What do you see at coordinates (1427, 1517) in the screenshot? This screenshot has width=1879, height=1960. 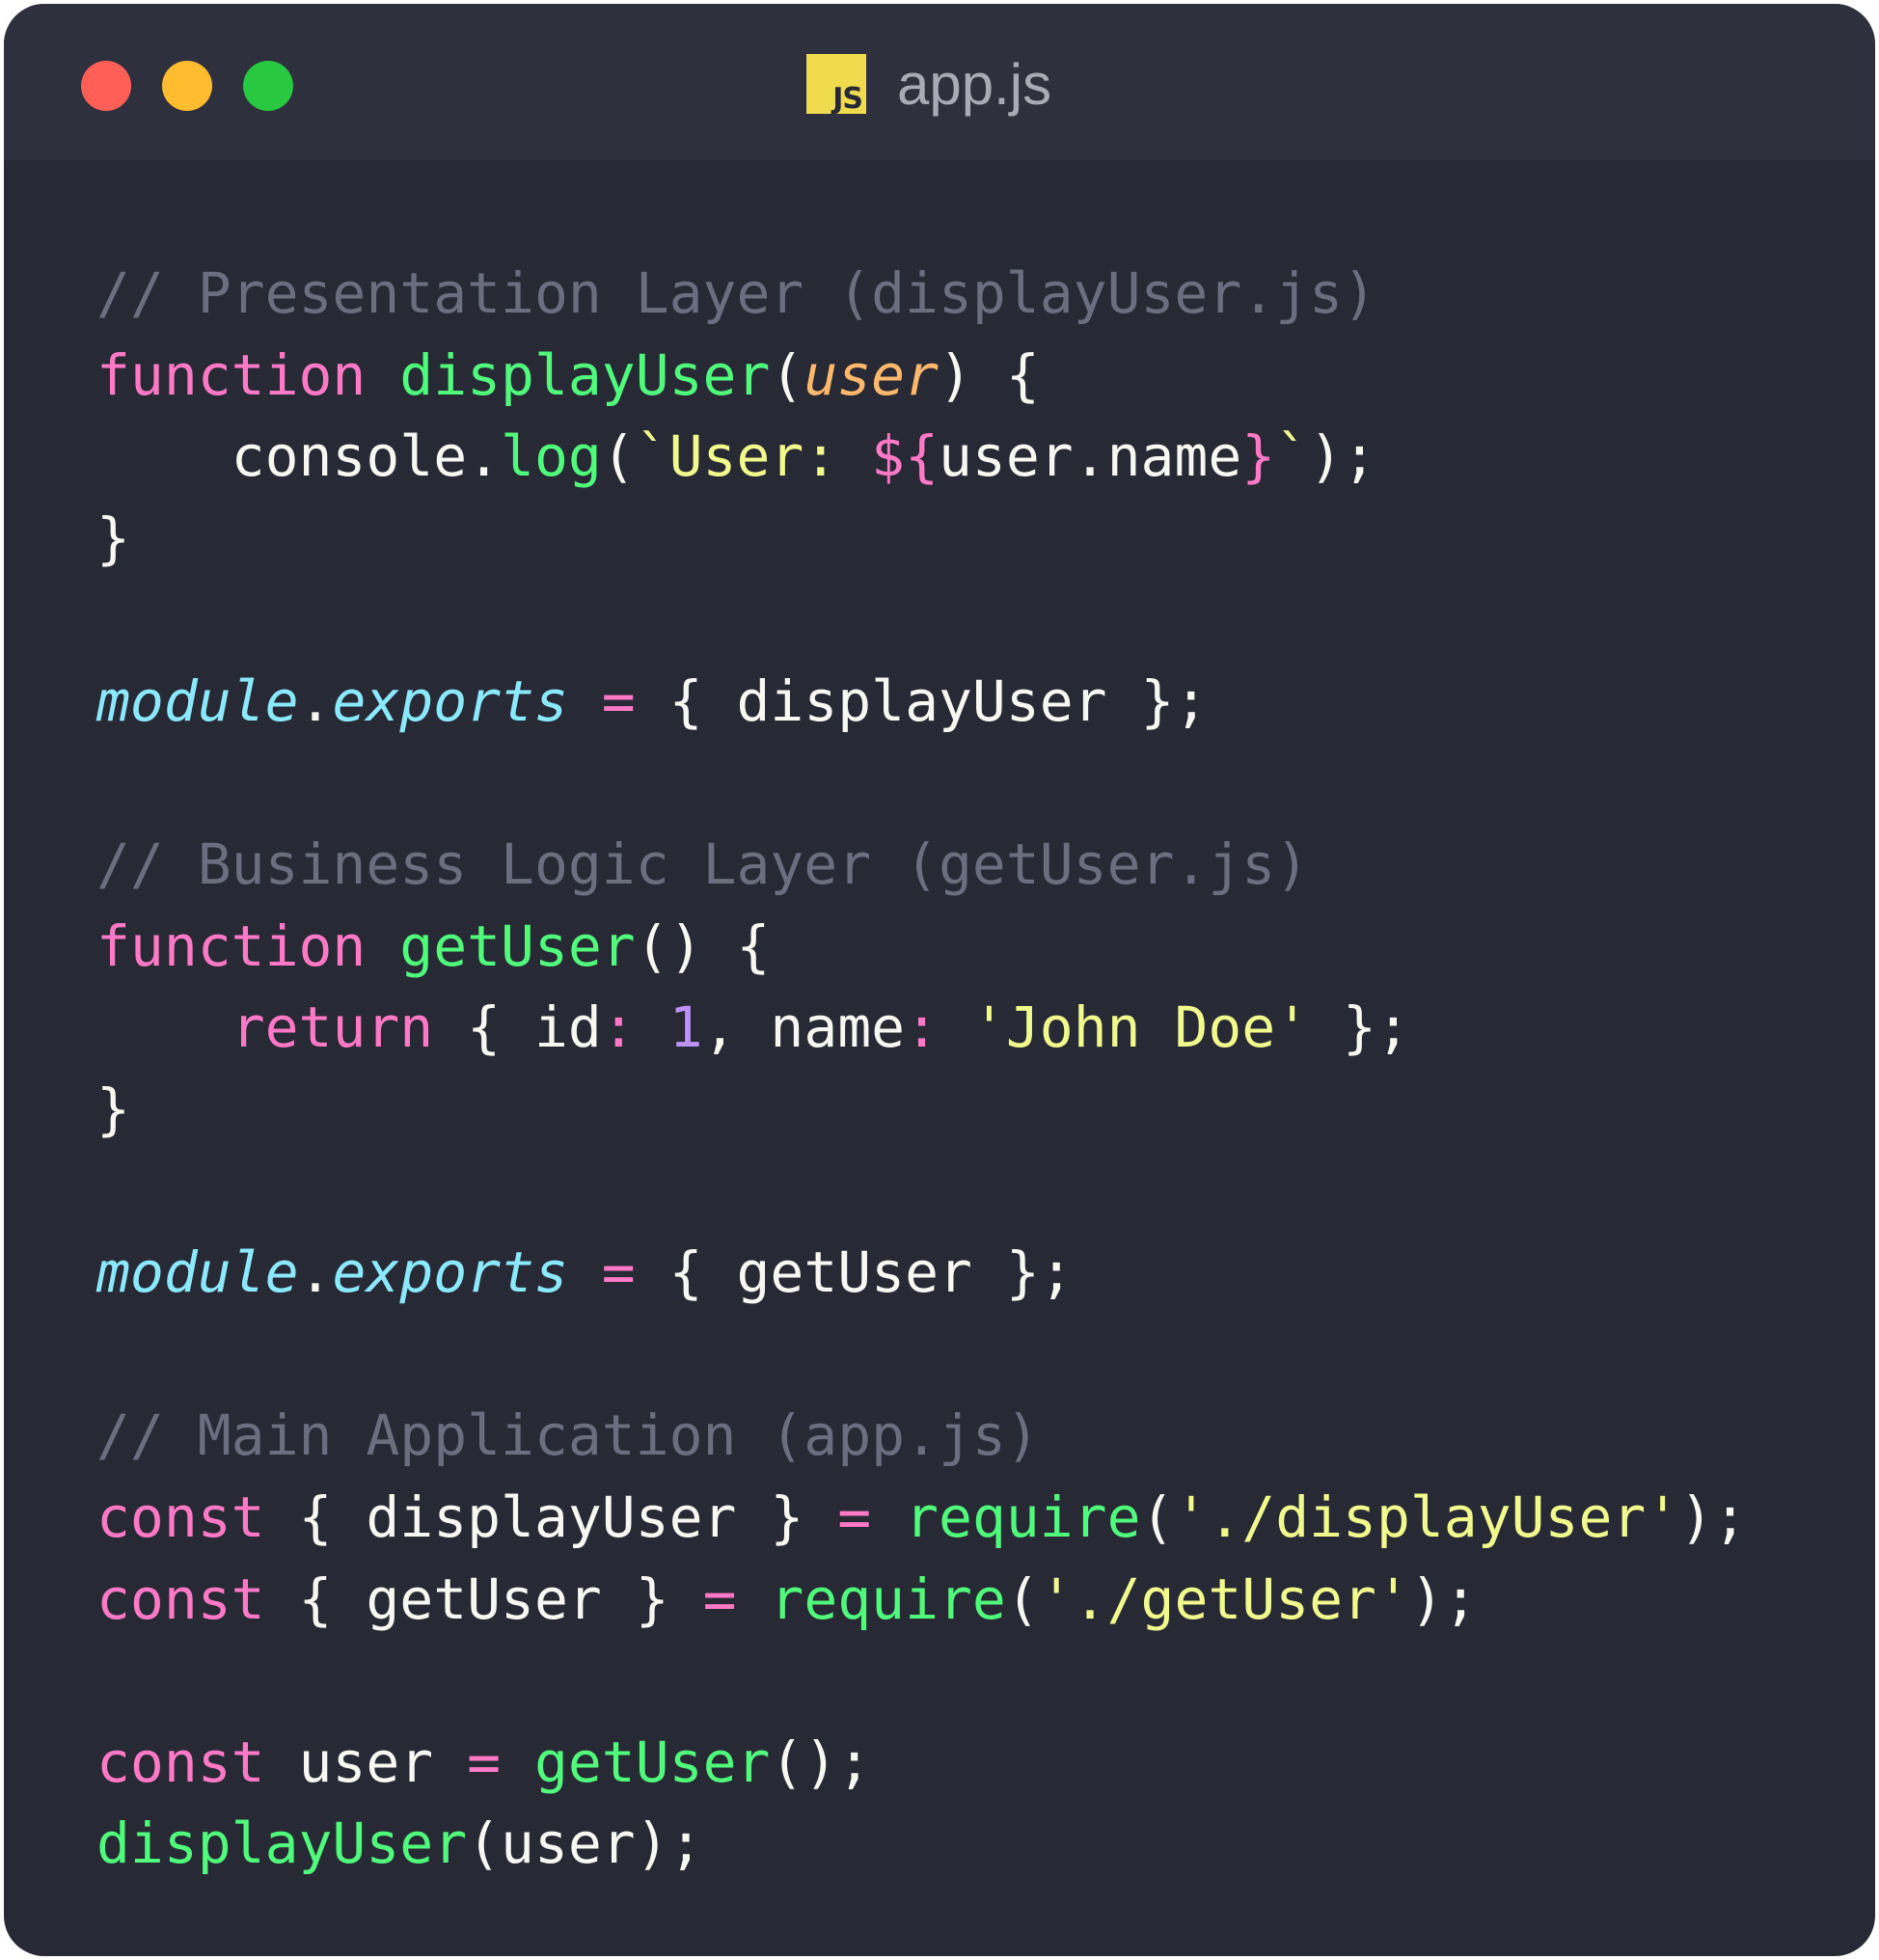 I see `code-token: './displayUser'` at bounding box center [1427, 1517].